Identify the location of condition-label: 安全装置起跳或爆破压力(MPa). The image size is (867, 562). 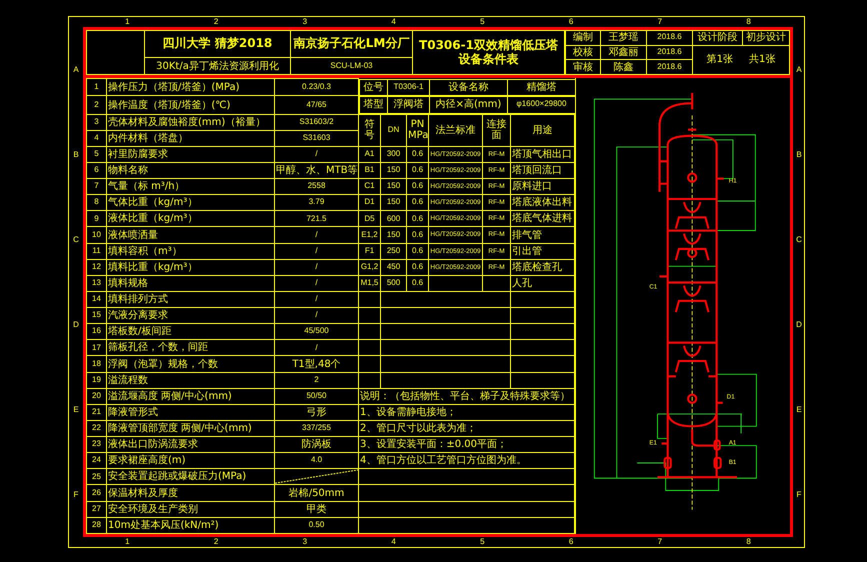
(190, 476).